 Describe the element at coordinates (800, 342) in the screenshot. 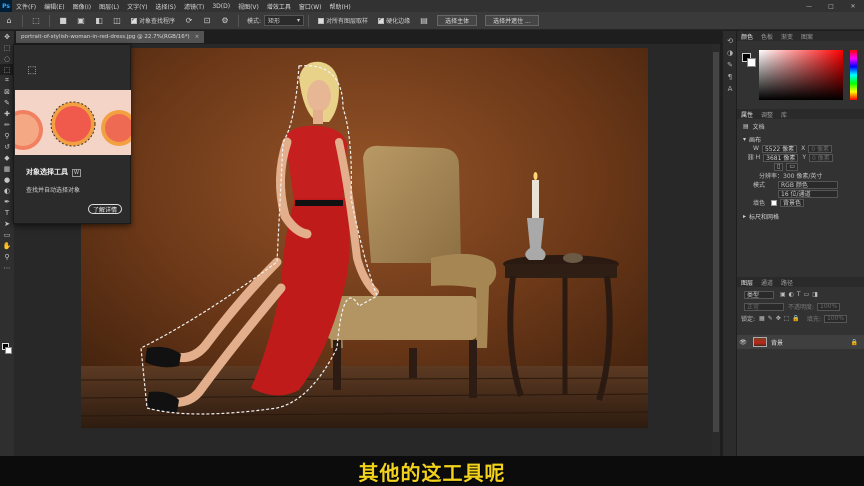

I see `layer-row-background: 👁 背景 🔒` at that location.